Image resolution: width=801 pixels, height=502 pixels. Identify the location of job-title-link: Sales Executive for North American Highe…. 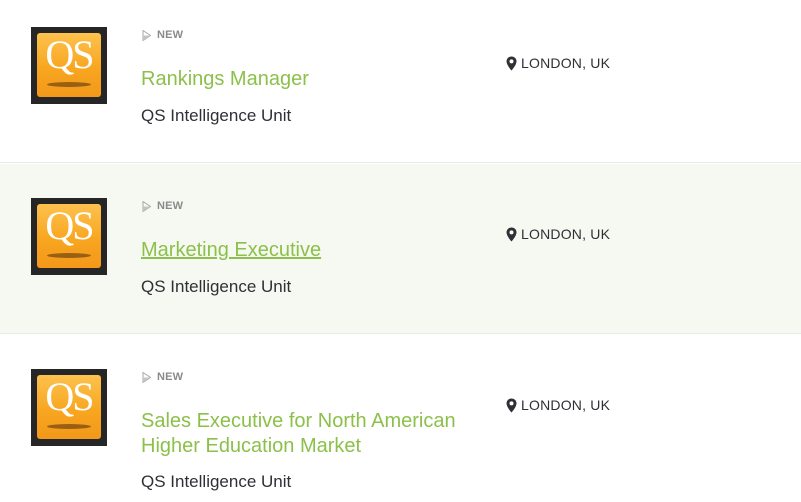
(311, 434).